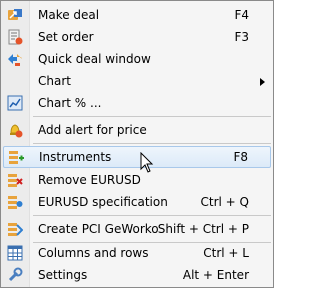 This screenshot has width=320, height=288. I want to click on chart-percent-icon, so click(15, 103).